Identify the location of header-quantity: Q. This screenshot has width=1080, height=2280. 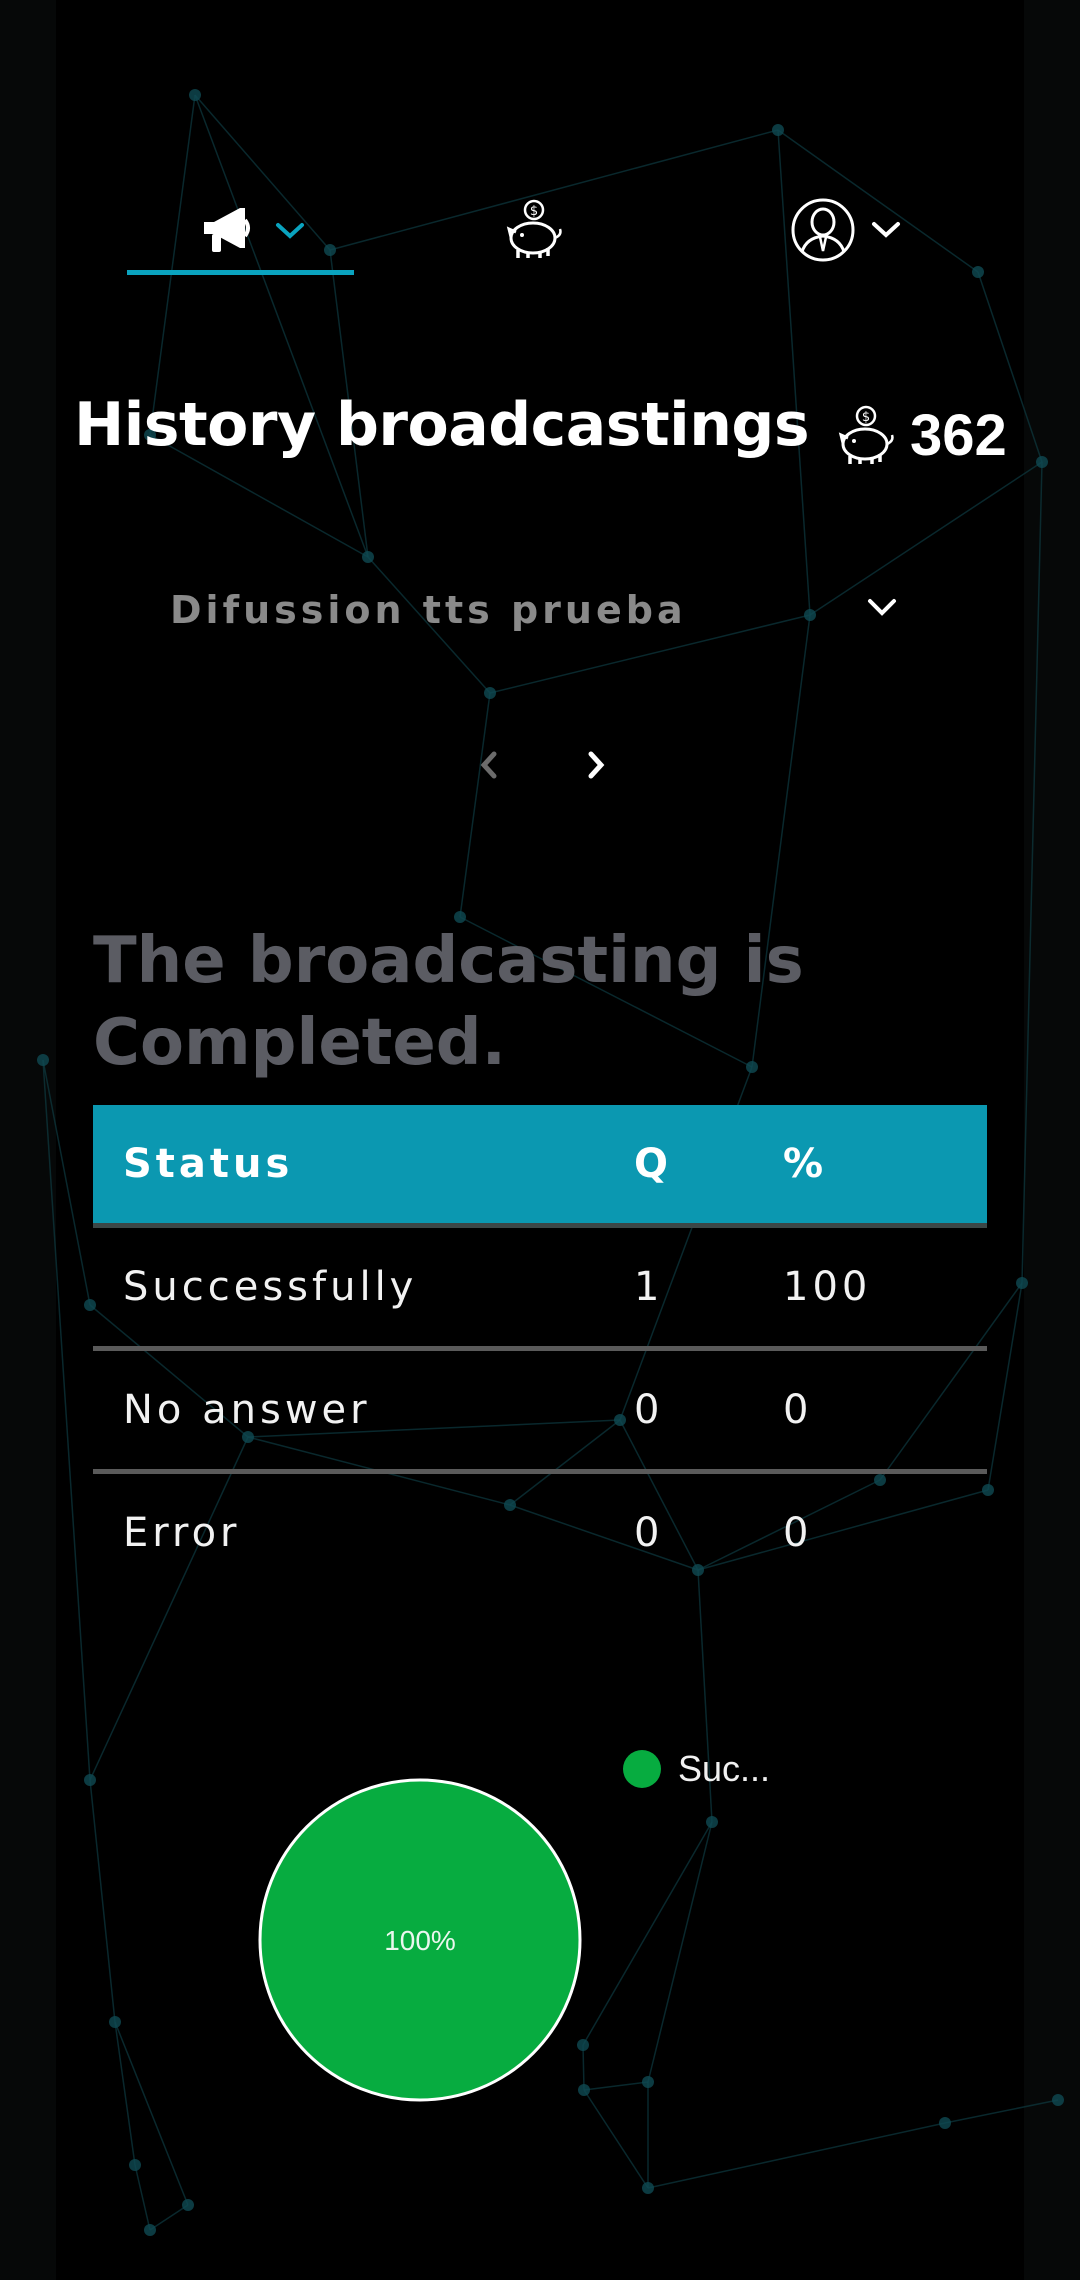
(653, 1164).